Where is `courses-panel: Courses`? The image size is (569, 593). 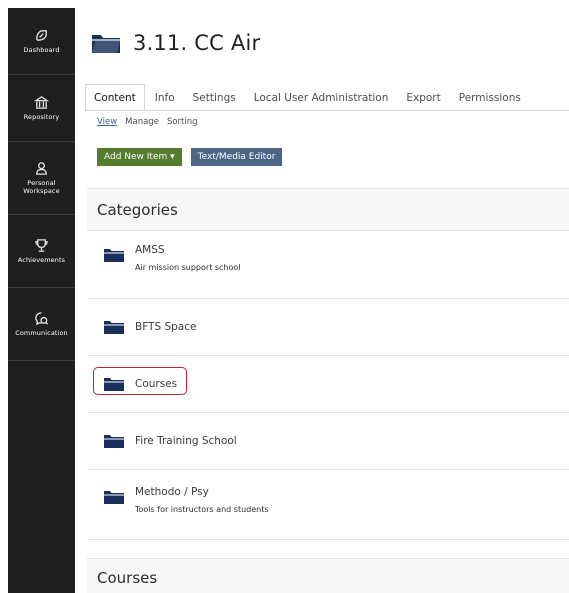 courses-panel: Courses is located at coordinates (328, 575).